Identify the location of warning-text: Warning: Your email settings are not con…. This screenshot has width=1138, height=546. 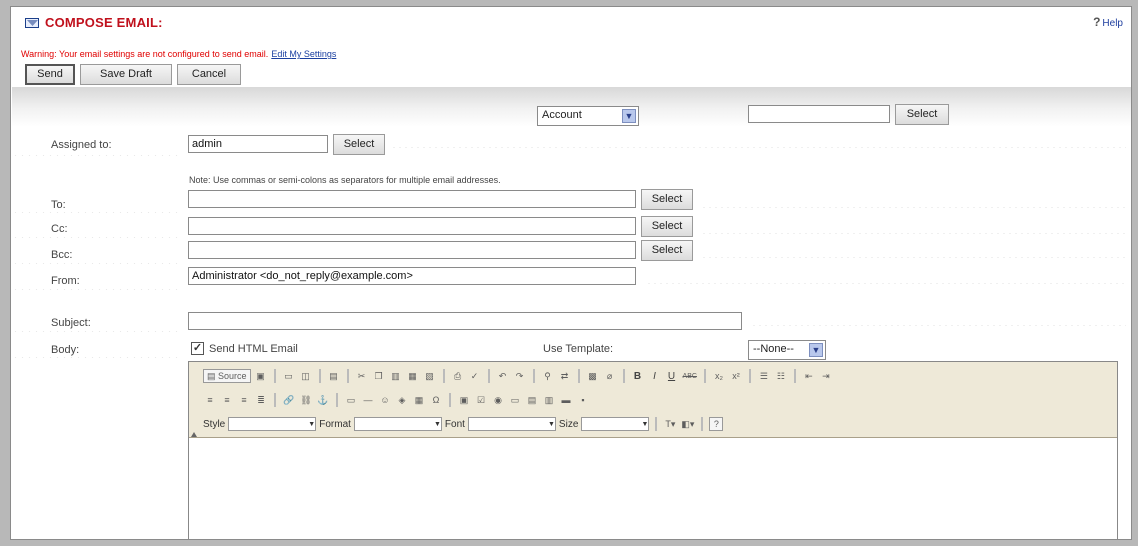
(145, 54).